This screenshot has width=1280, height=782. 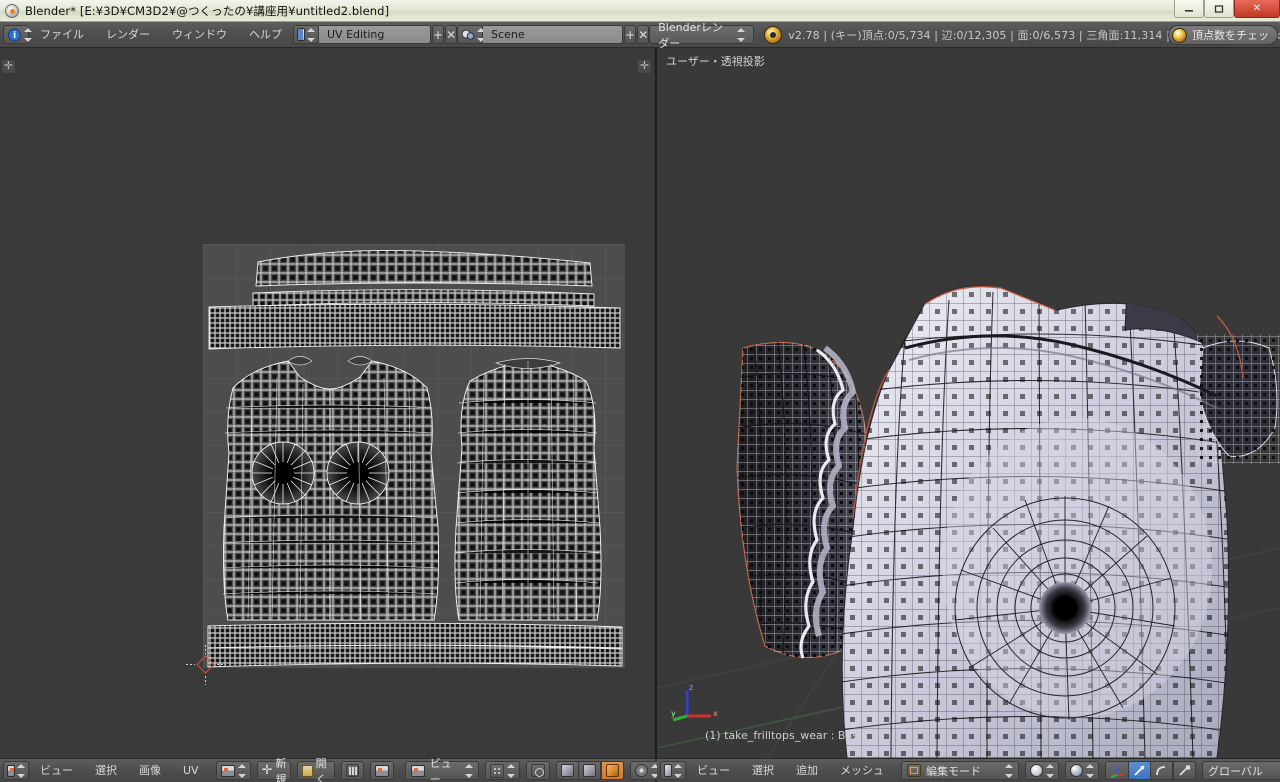 What do you see at coordinates (713, 771) in the screenshot?
I see `viewport-menu-view: ビュー` at bounding box center [713, 771].